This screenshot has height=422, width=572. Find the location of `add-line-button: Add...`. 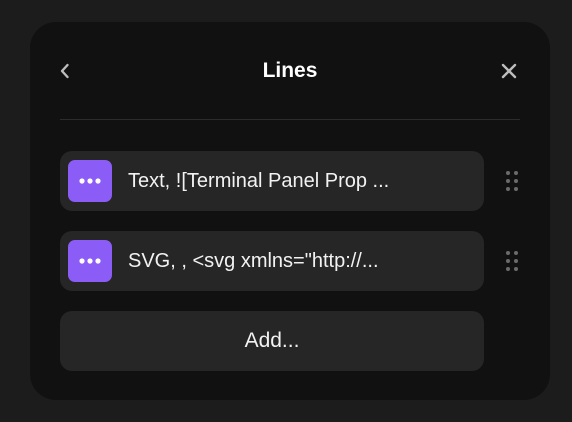

add-line-button: Add... is located at coordinates (272, 341).